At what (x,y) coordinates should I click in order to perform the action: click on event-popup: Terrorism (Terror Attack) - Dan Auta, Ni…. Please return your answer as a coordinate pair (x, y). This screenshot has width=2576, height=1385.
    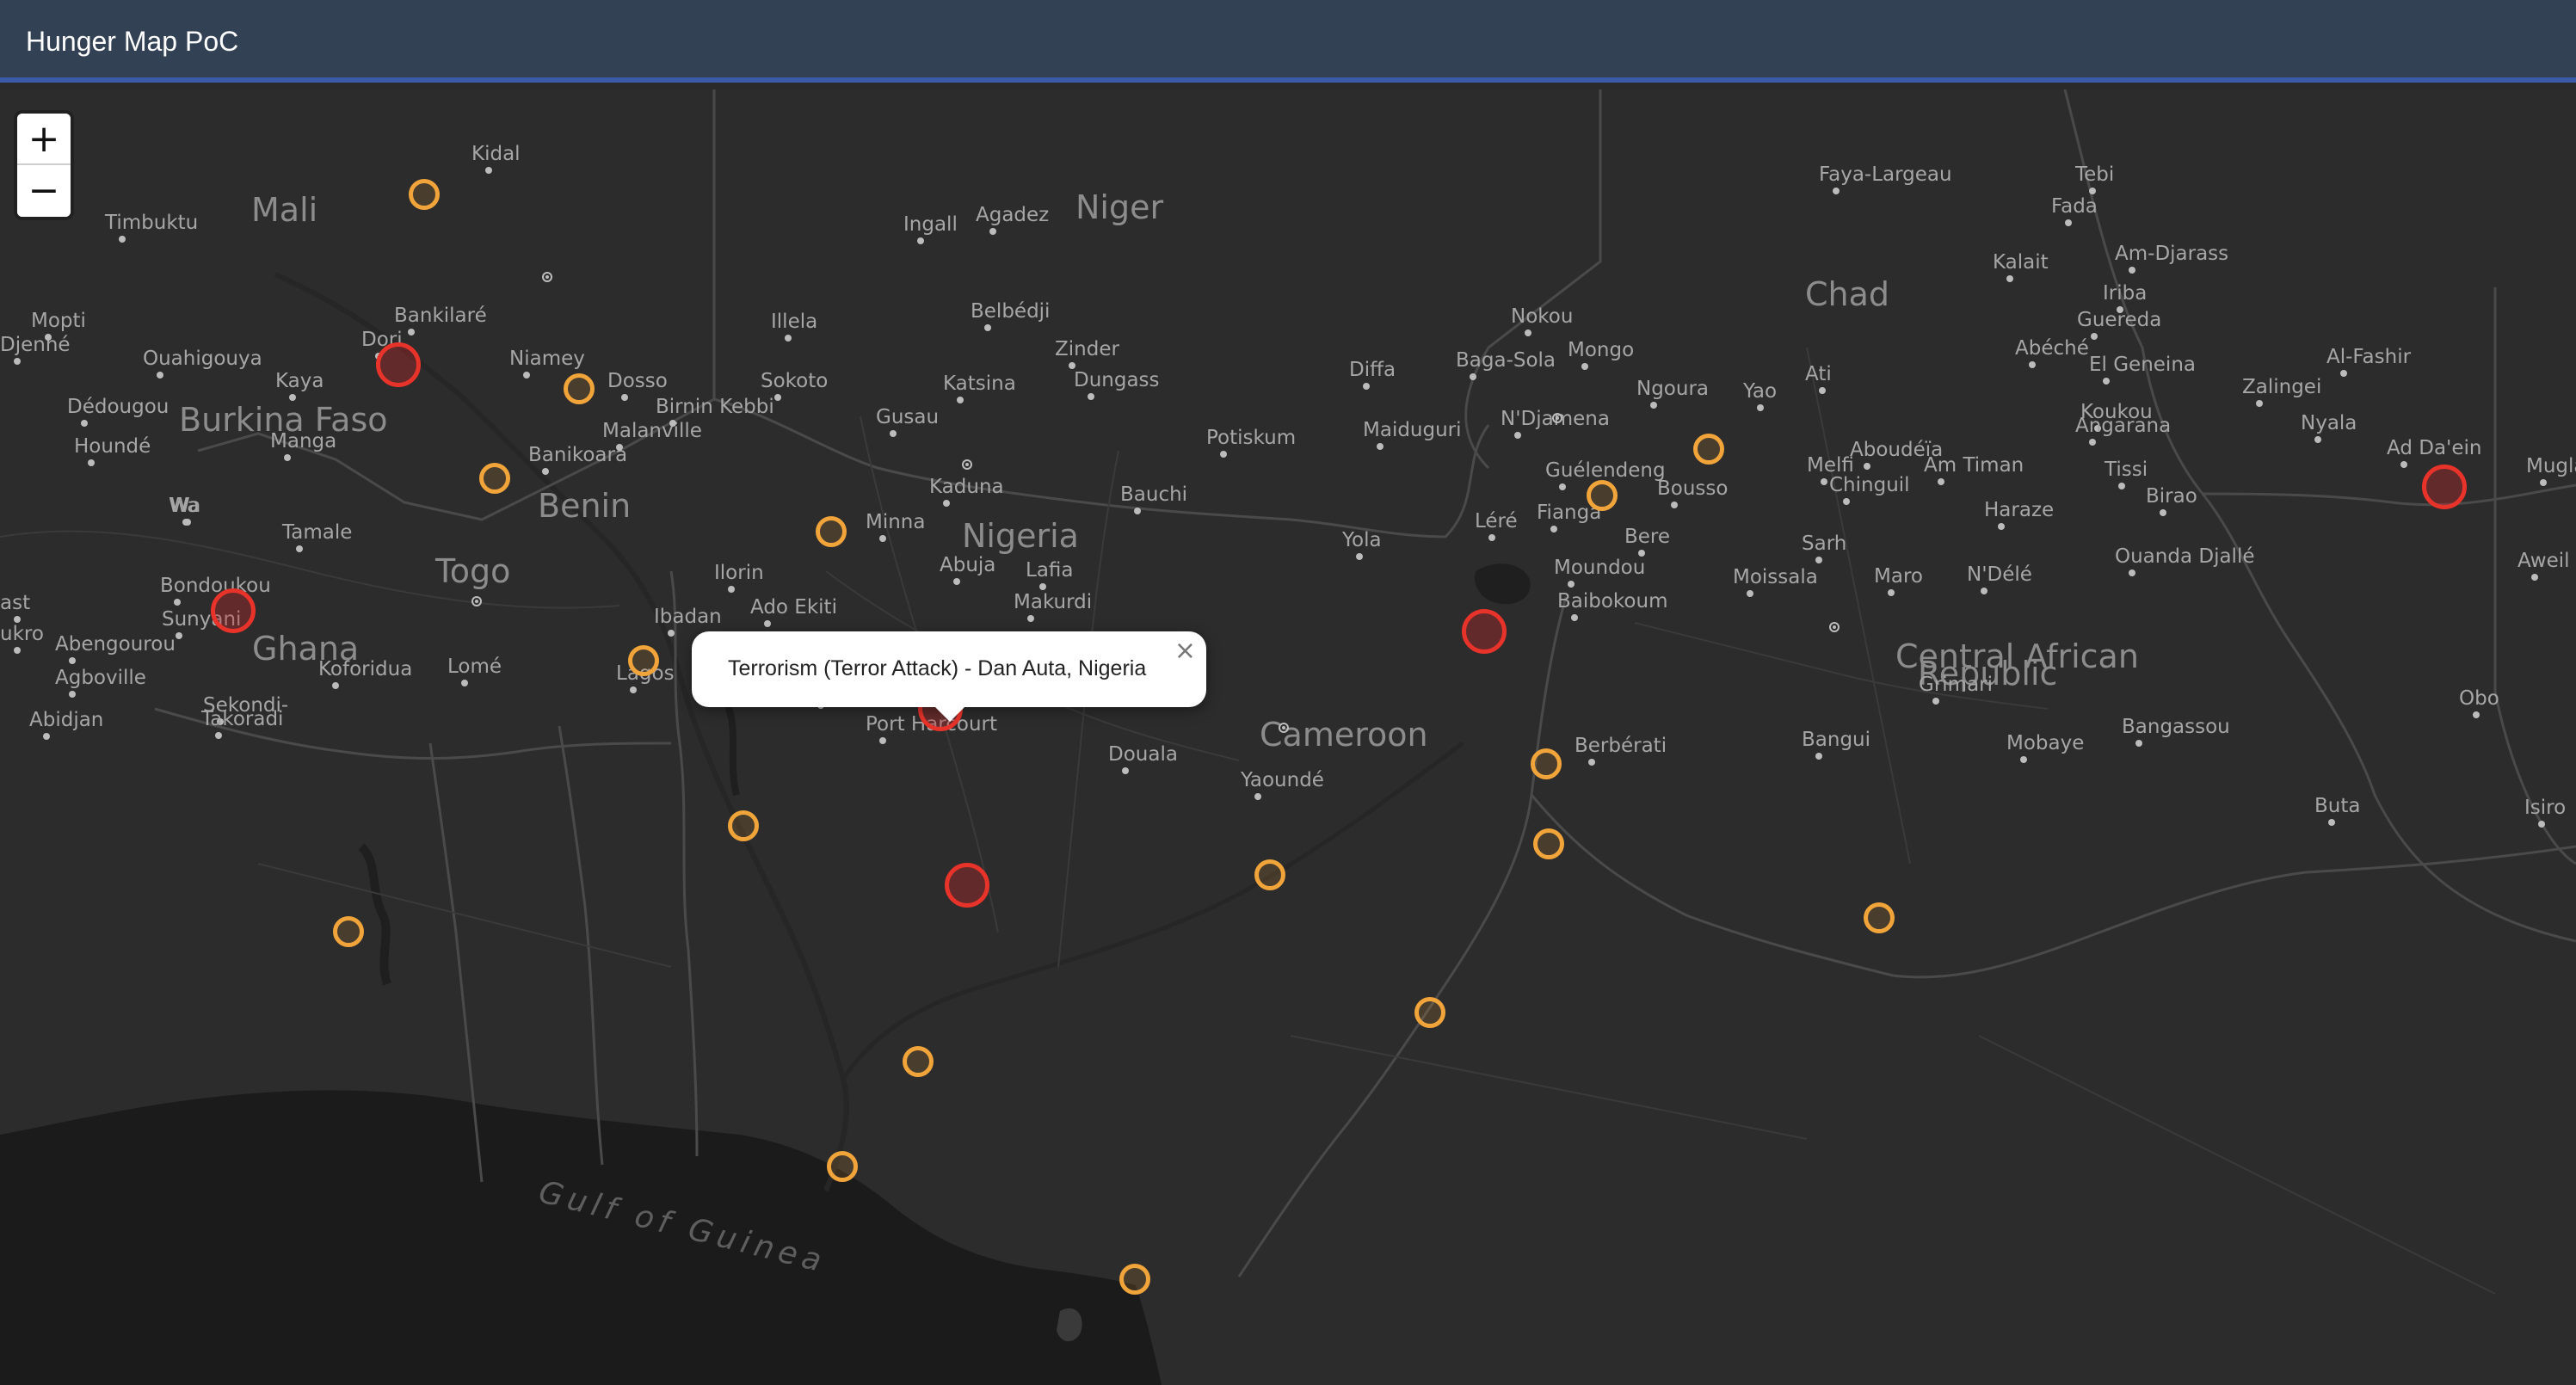
    Looking at the image, I should click on (949, 677).